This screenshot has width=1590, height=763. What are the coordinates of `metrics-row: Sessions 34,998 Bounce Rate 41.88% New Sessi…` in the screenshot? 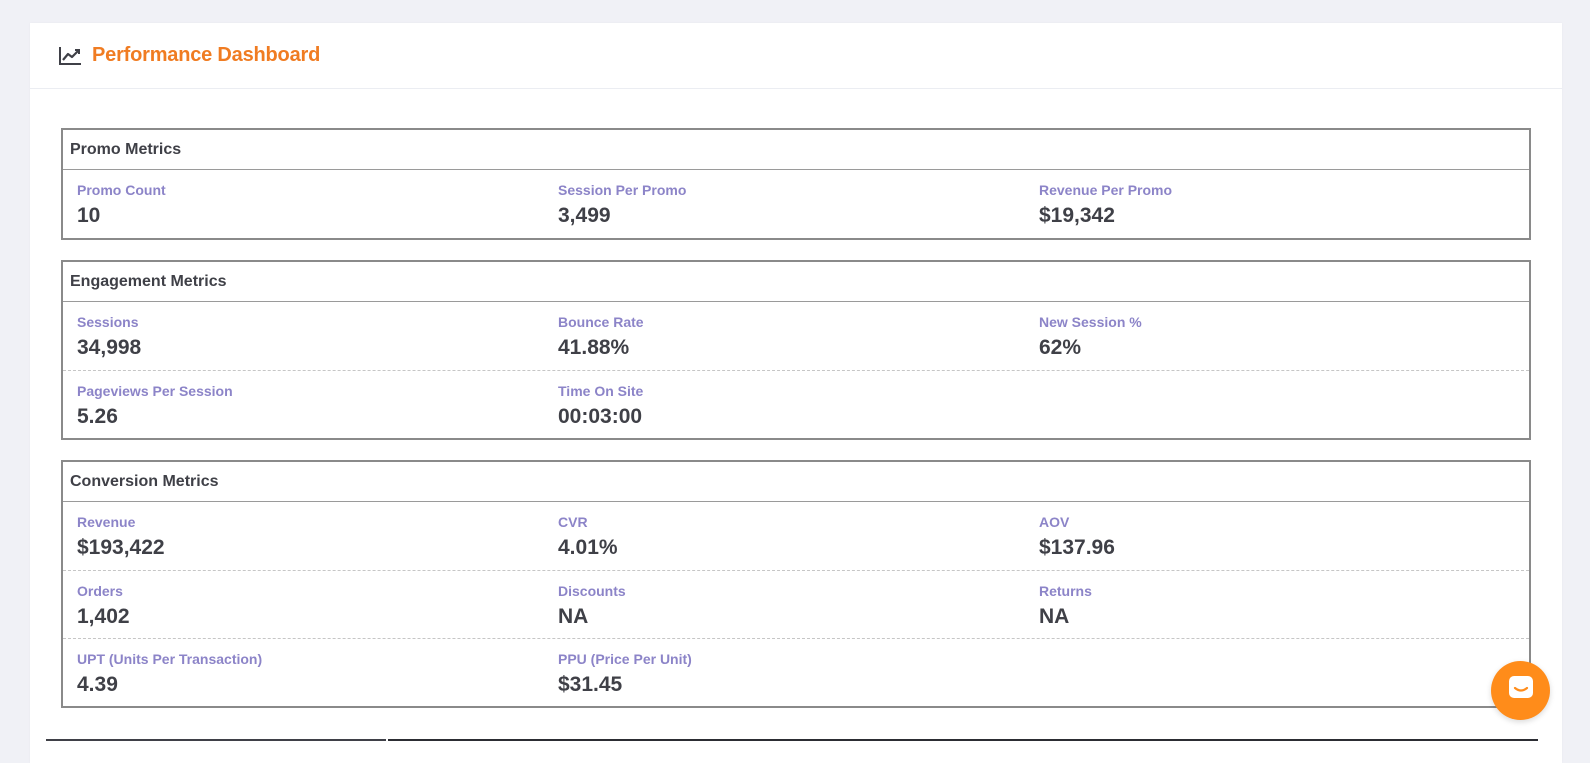 It's located at (796, 336).